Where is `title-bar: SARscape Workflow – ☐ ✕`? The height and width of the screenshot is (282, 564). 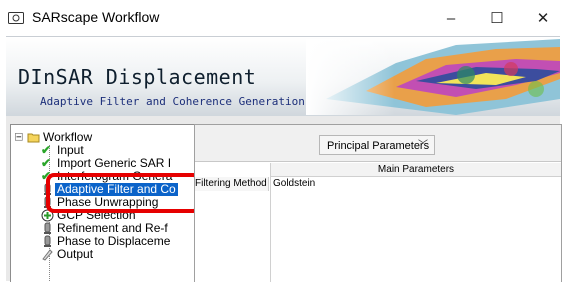 title-bar: SARscape Workflow – ☐ ✕ is located at coordinates (282, 18).